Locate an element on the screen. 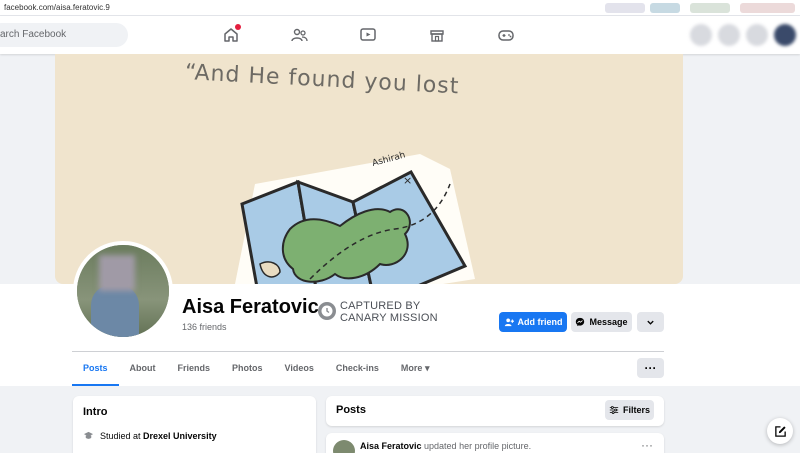 This screenshot has width=800, height=453. home-icon is located at coordinates (231, 34).